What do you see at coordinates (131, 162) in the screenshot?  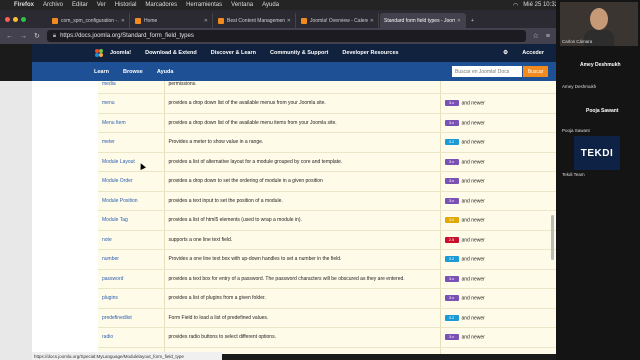 I see `field-type-link: Module Layout` at bounding box center [131, 162].